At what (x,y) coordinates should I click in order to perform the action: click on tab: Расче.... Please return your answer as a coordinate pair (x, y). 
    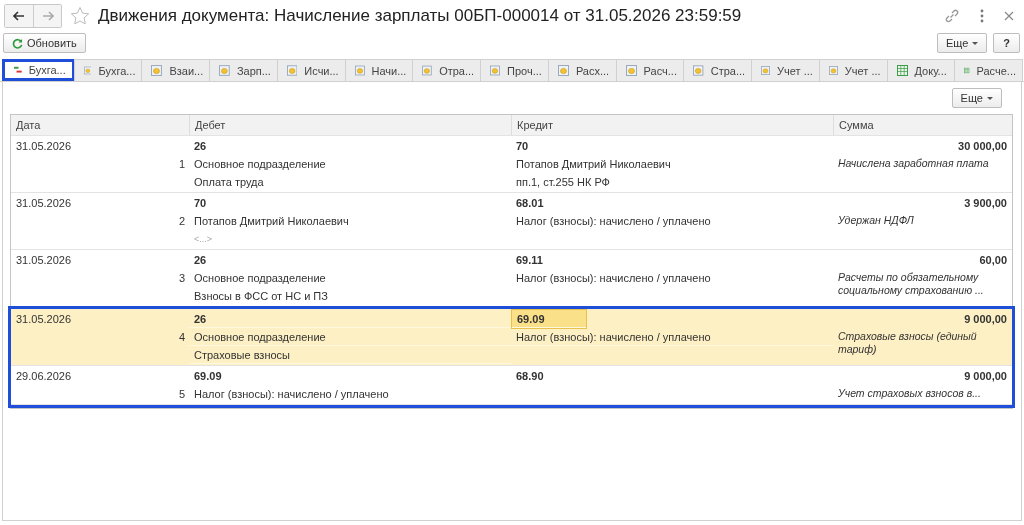
    Looking at the image, I should click on (988, 70).